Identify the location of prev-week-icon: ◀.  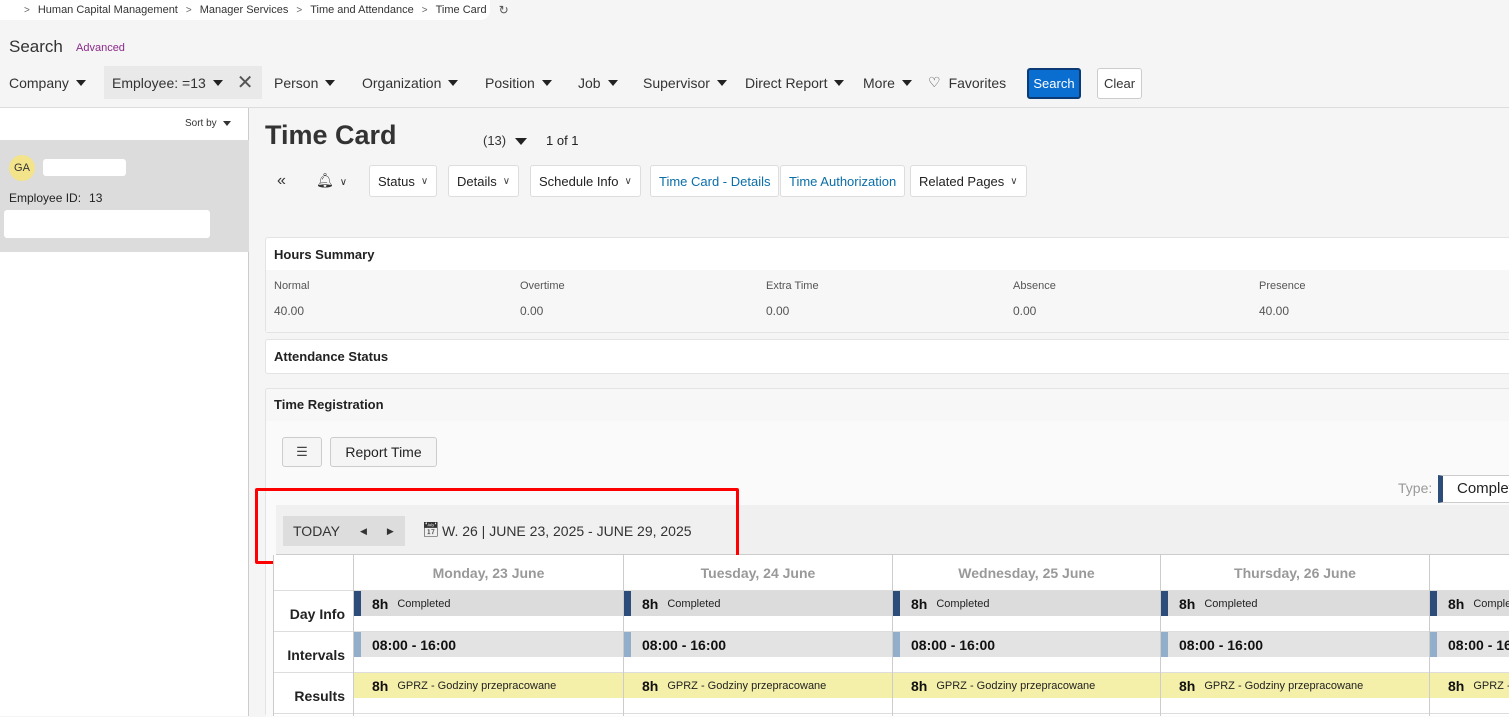
(363, 531).